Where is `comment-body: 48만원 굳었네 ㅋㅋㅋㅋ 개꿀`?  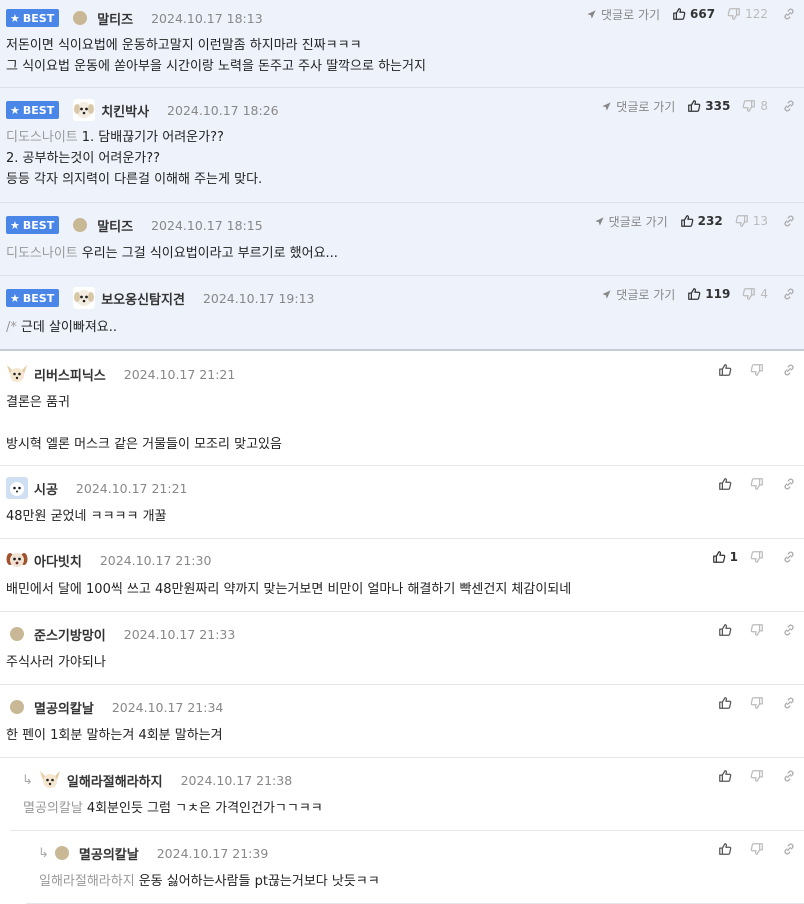
comment-body: 48만원 굳었네 ㅋㅋㅋㅋ 개꿀 is located at coordinates (86, 516).